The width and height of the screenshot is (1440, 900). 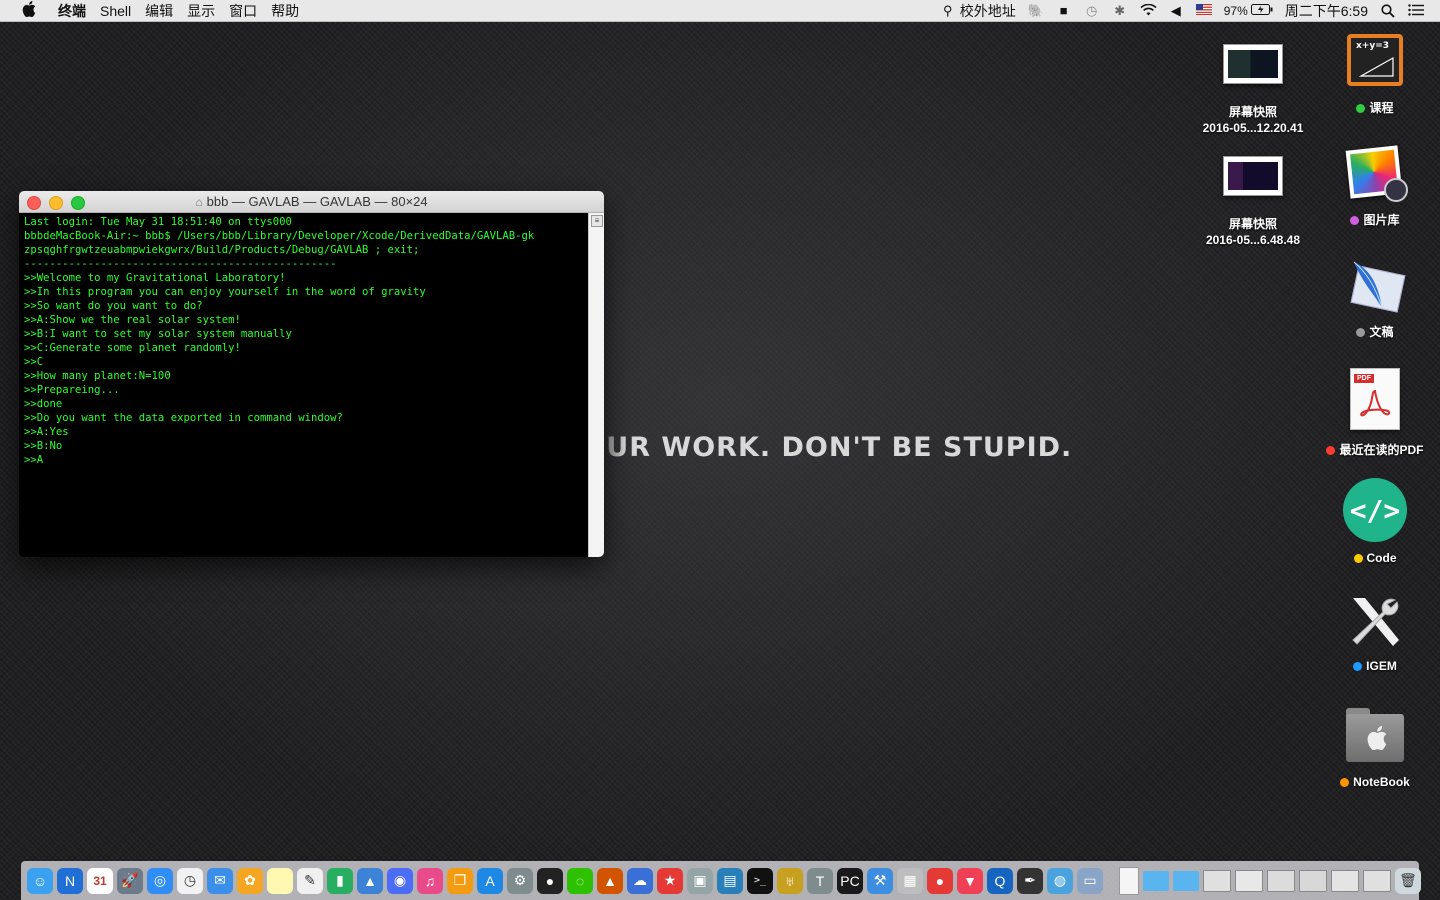 I want to click on cloud-icon: ☁, so click(x=640, y=880).